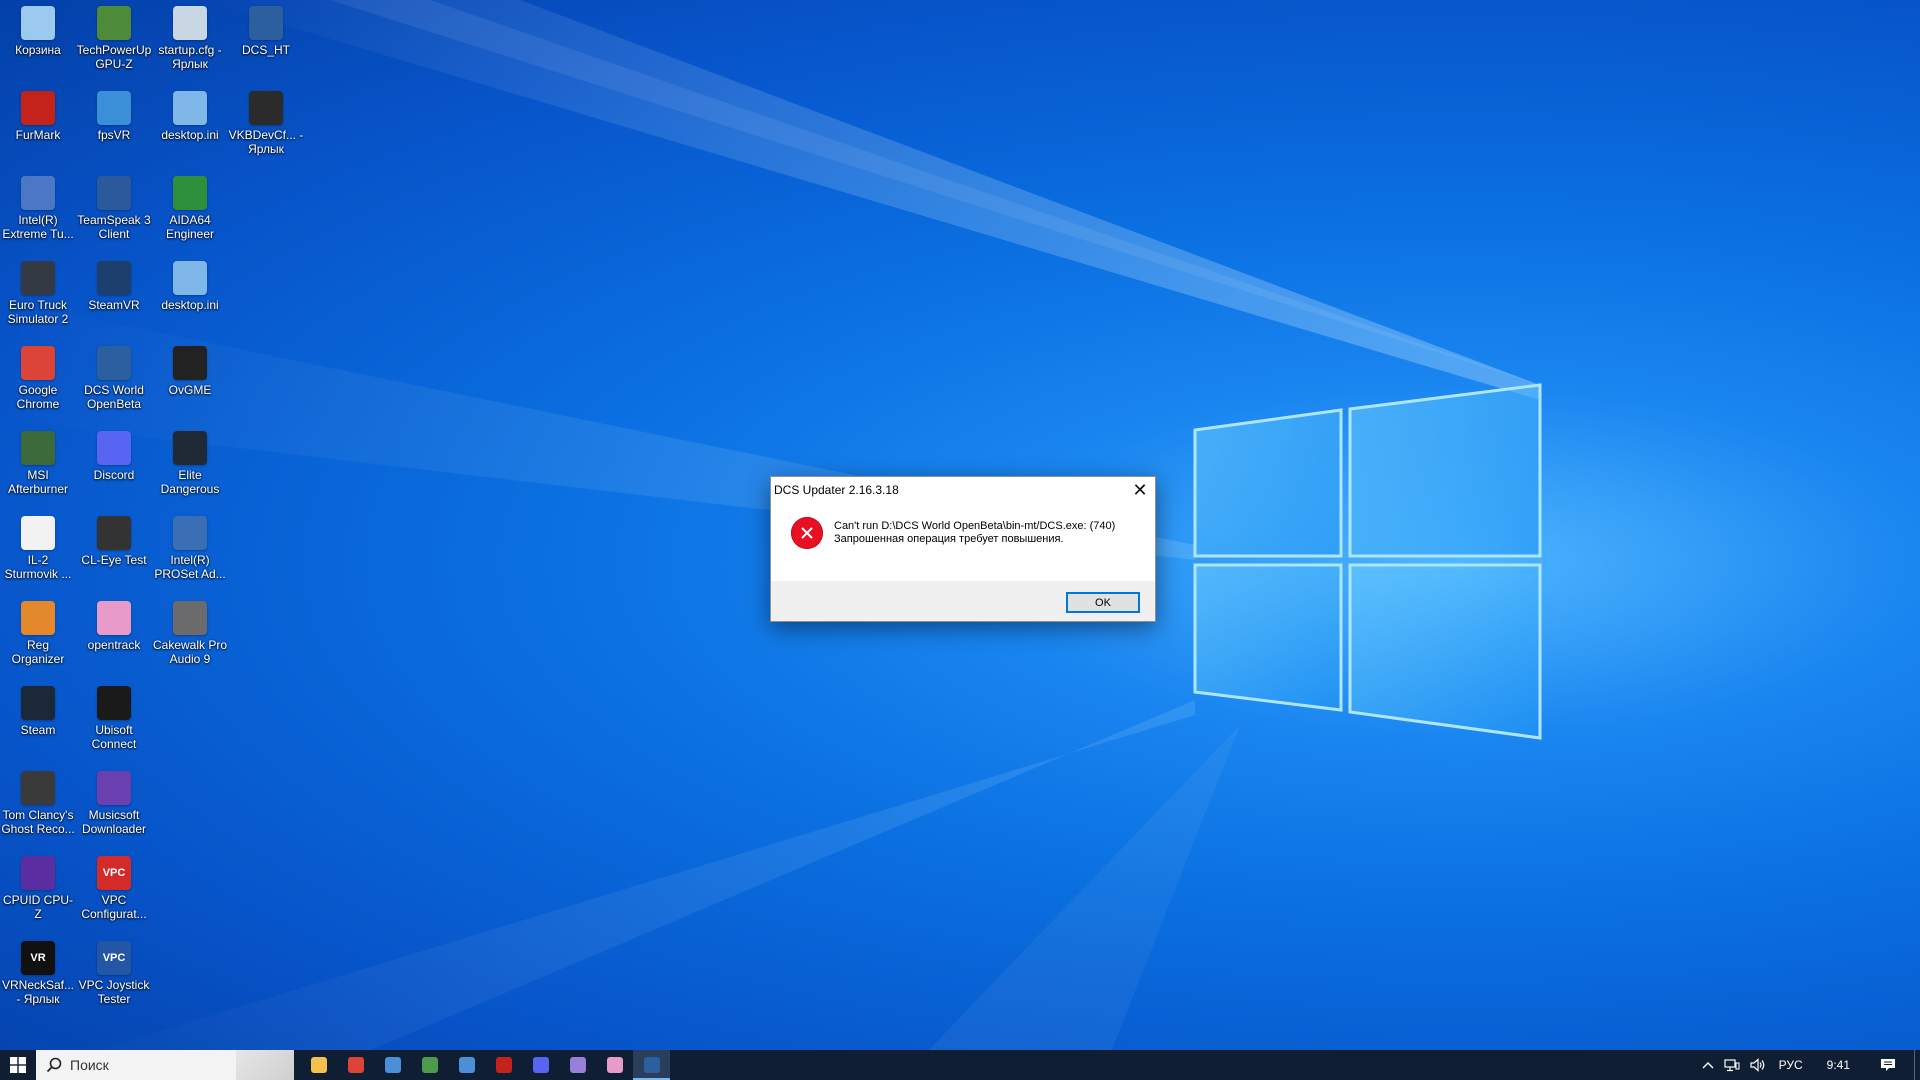  I want to click on desktop-icon-steamvr: SteamVR, so click(114, 295).